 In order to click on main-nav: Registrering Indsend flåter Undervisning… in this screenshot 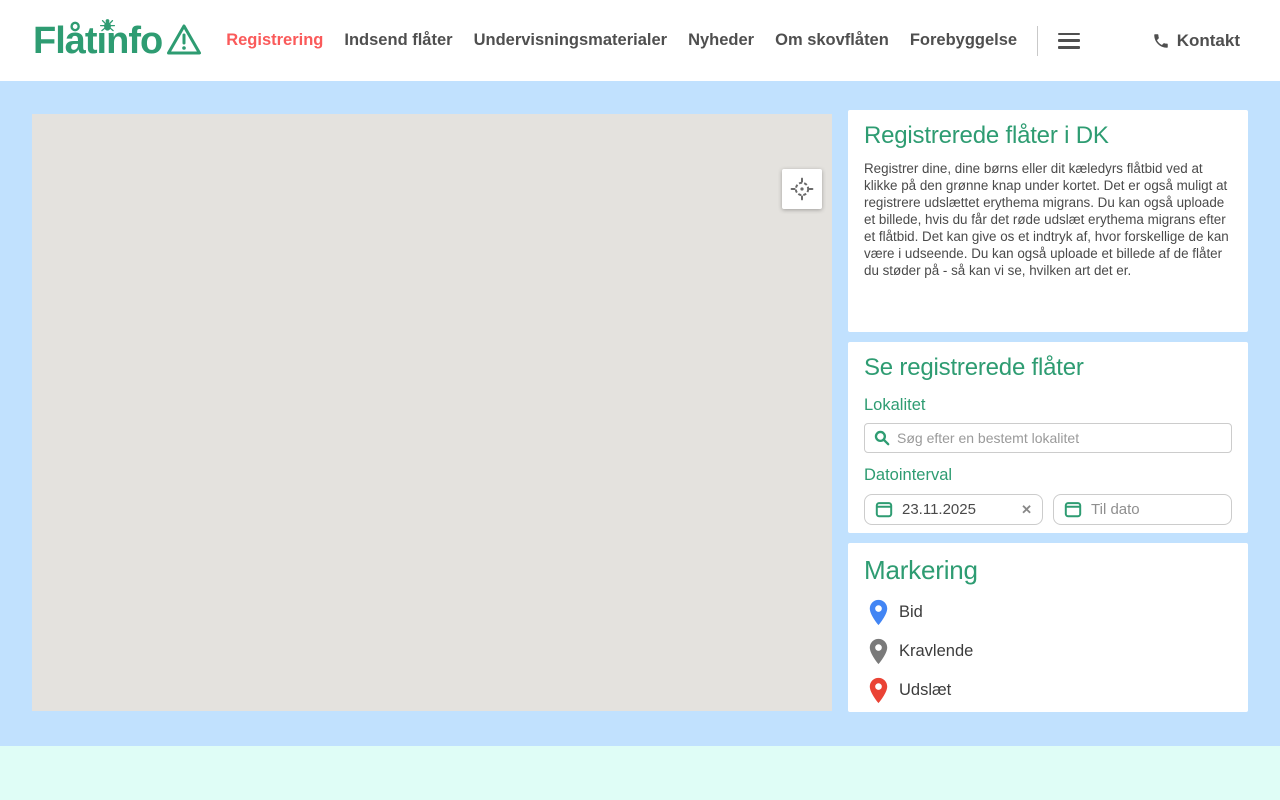, I will do `click(621, 40)`.